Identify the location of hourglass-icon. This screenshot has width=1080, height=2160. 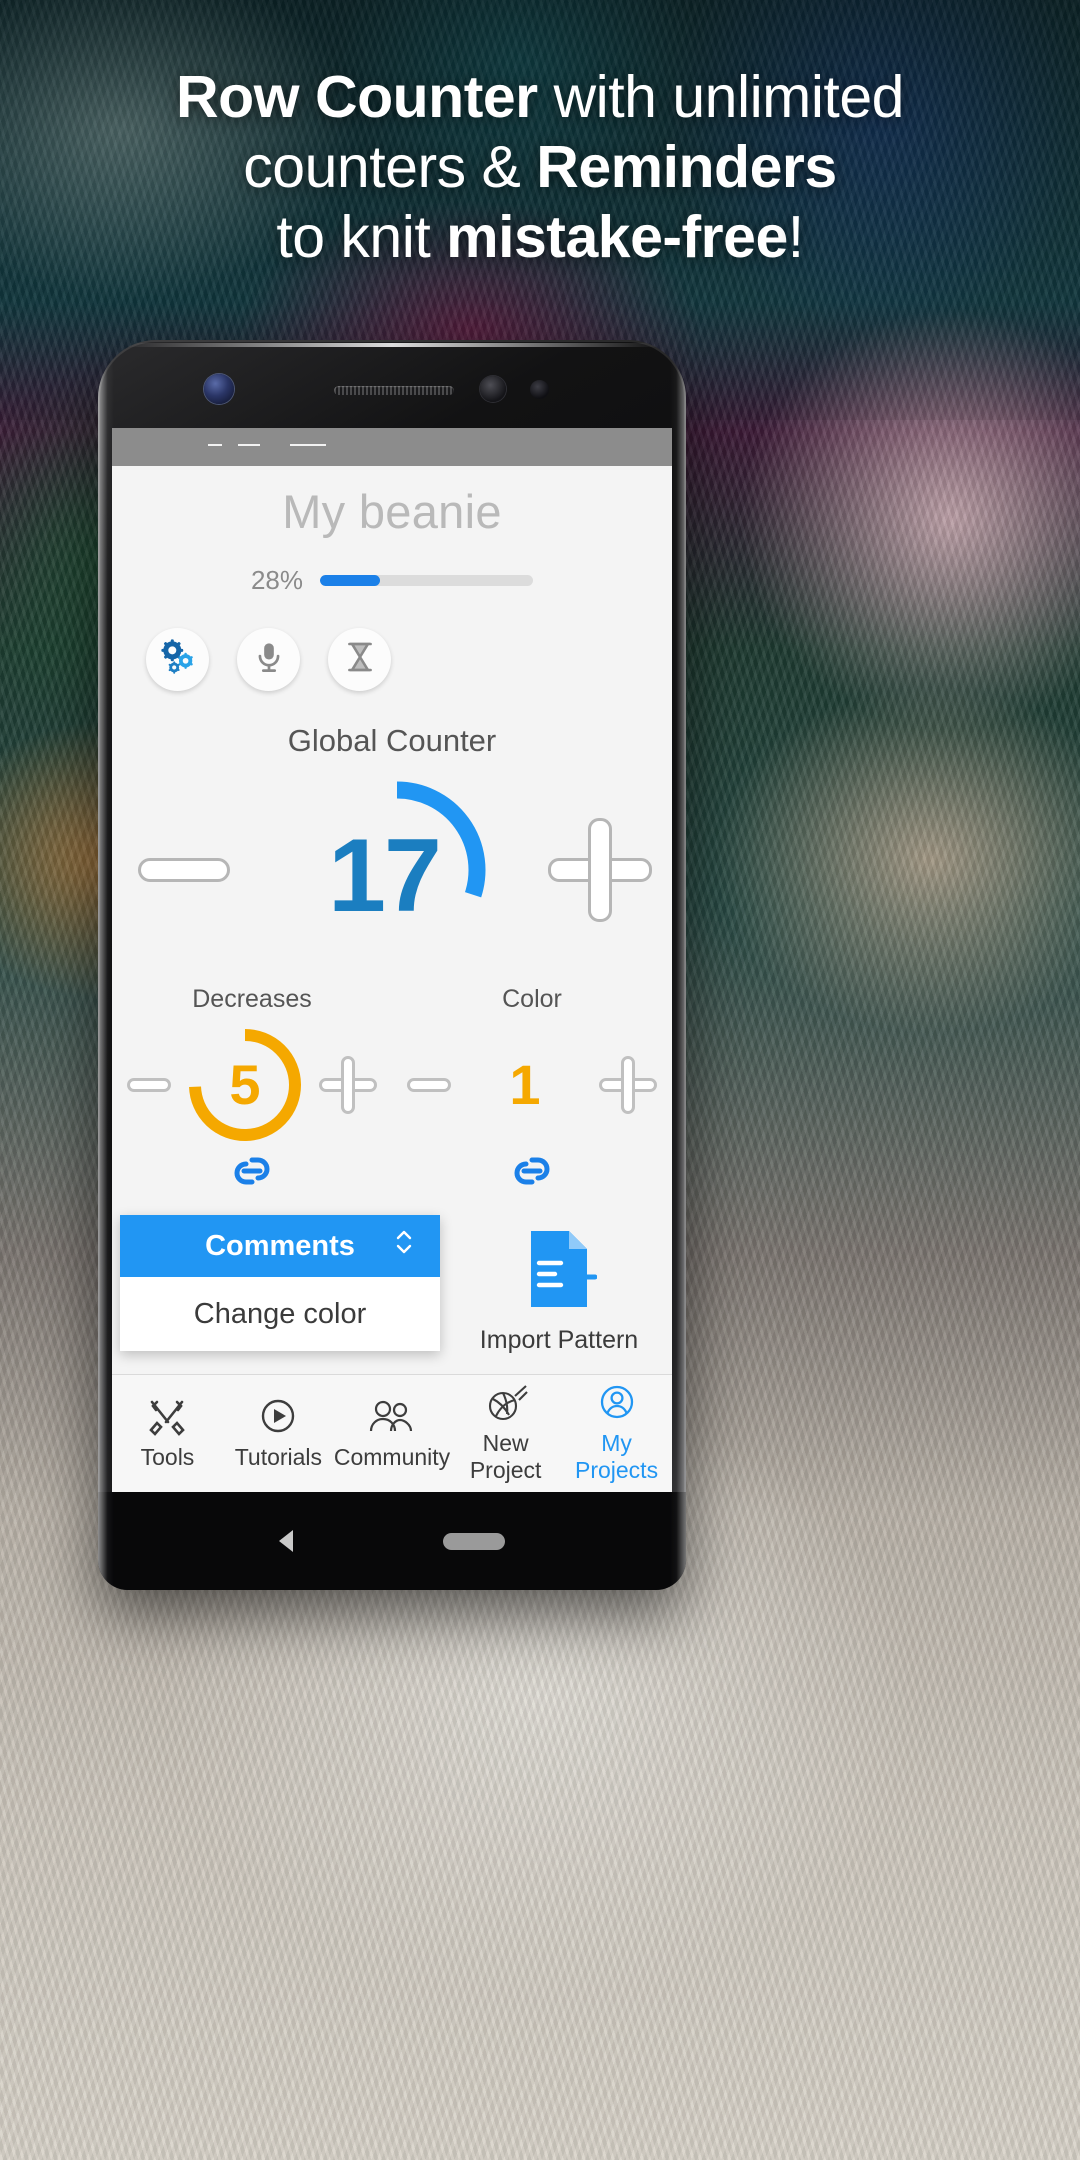
(360, 659).